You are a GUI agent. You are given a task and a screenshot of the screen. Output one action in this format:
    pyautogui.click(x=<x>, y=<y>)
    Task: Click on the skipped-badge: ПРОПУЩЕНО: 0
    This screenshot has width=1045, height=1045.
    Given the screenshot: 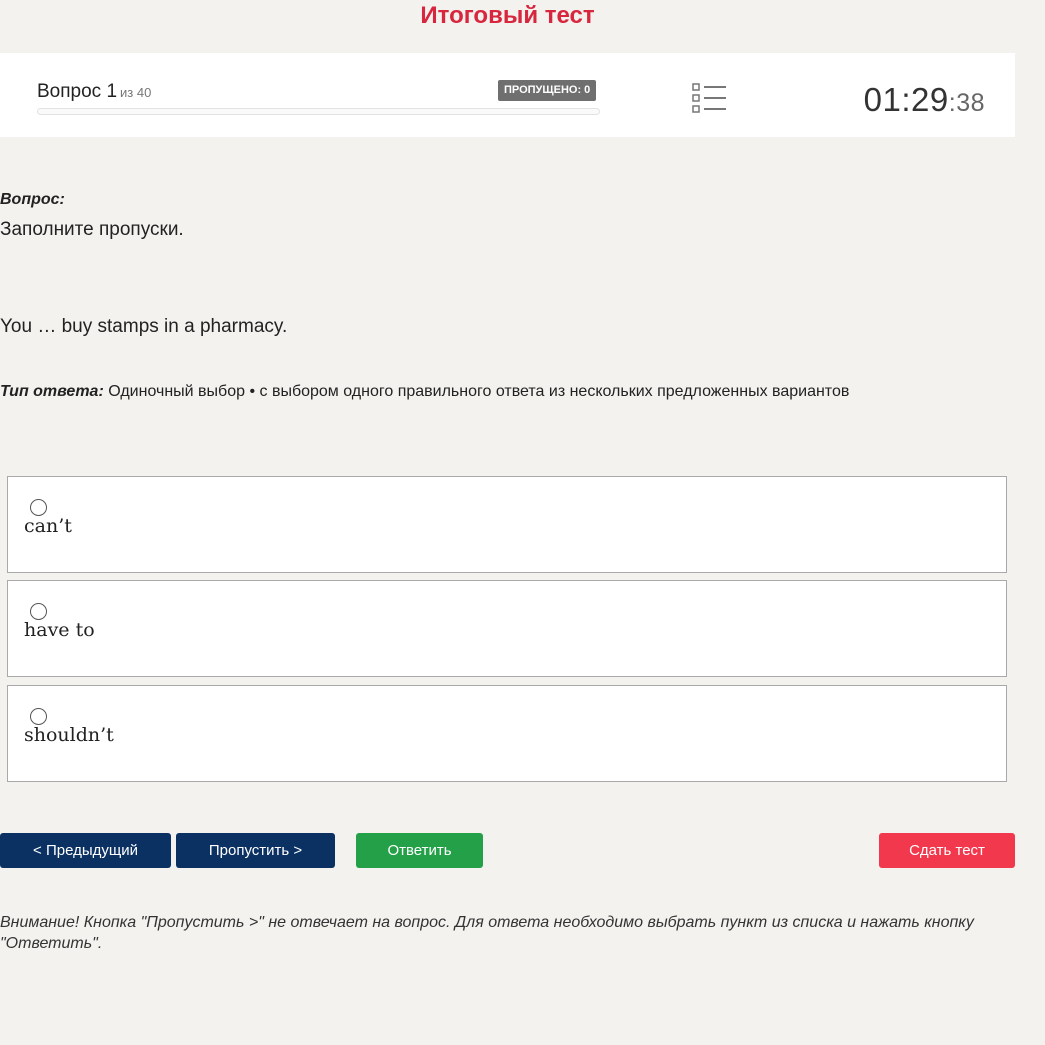 What is the action you would take?
    pyautogui.click(x=547, y=90)
    